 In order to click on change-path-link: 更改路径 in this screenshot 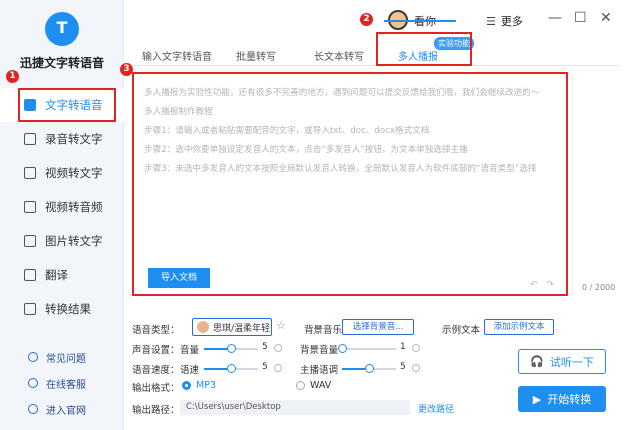, I will do `click(436, 408)`.